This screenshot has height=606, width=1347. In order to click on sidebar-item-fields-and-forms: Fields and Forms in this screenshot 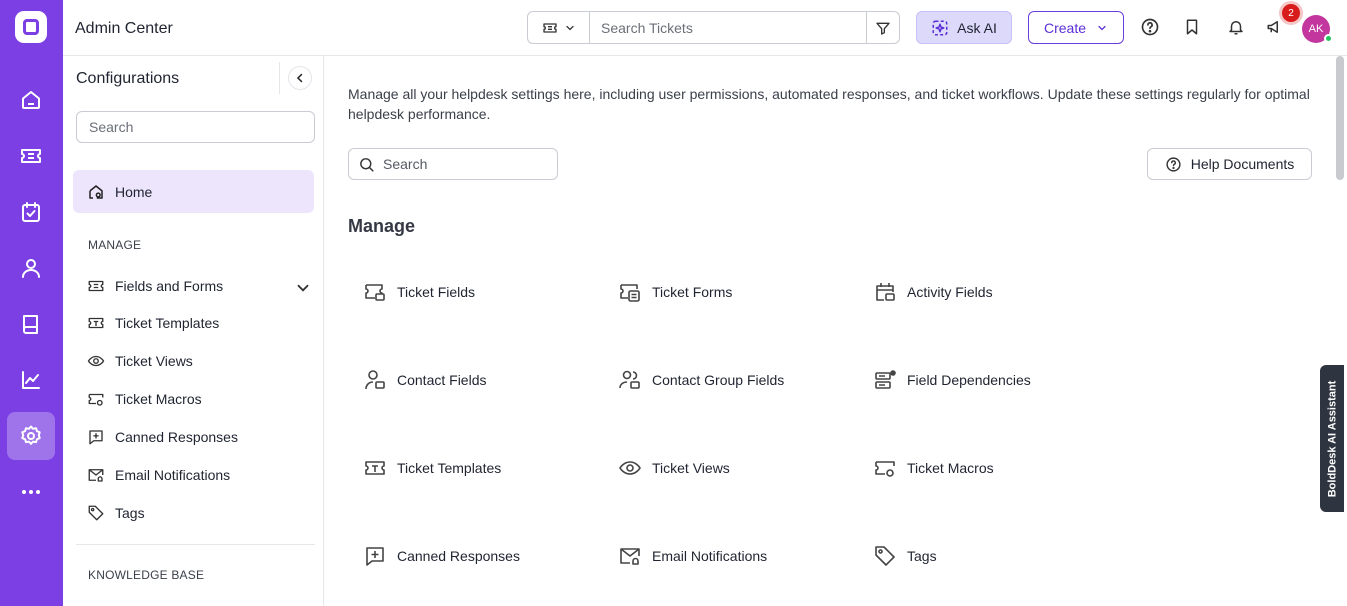, I will do `click(199, 286)`.